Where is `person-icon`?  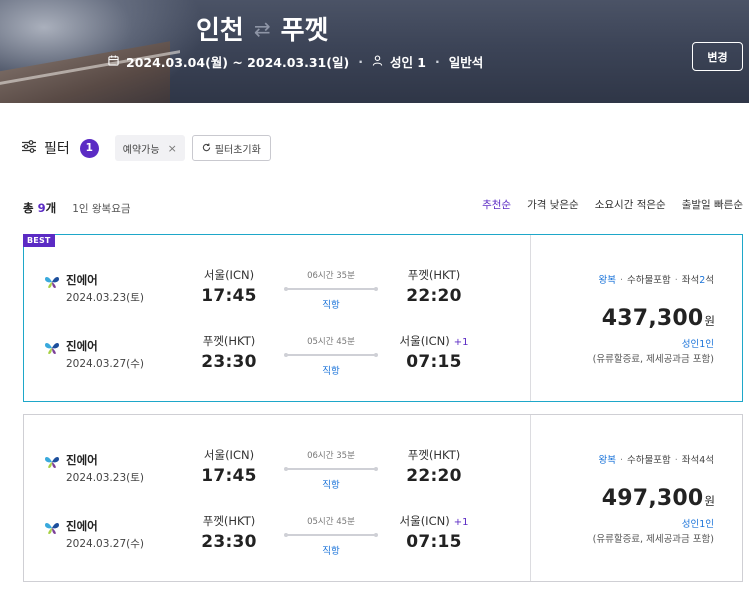 person-icon is located at coordinates (377, 61).